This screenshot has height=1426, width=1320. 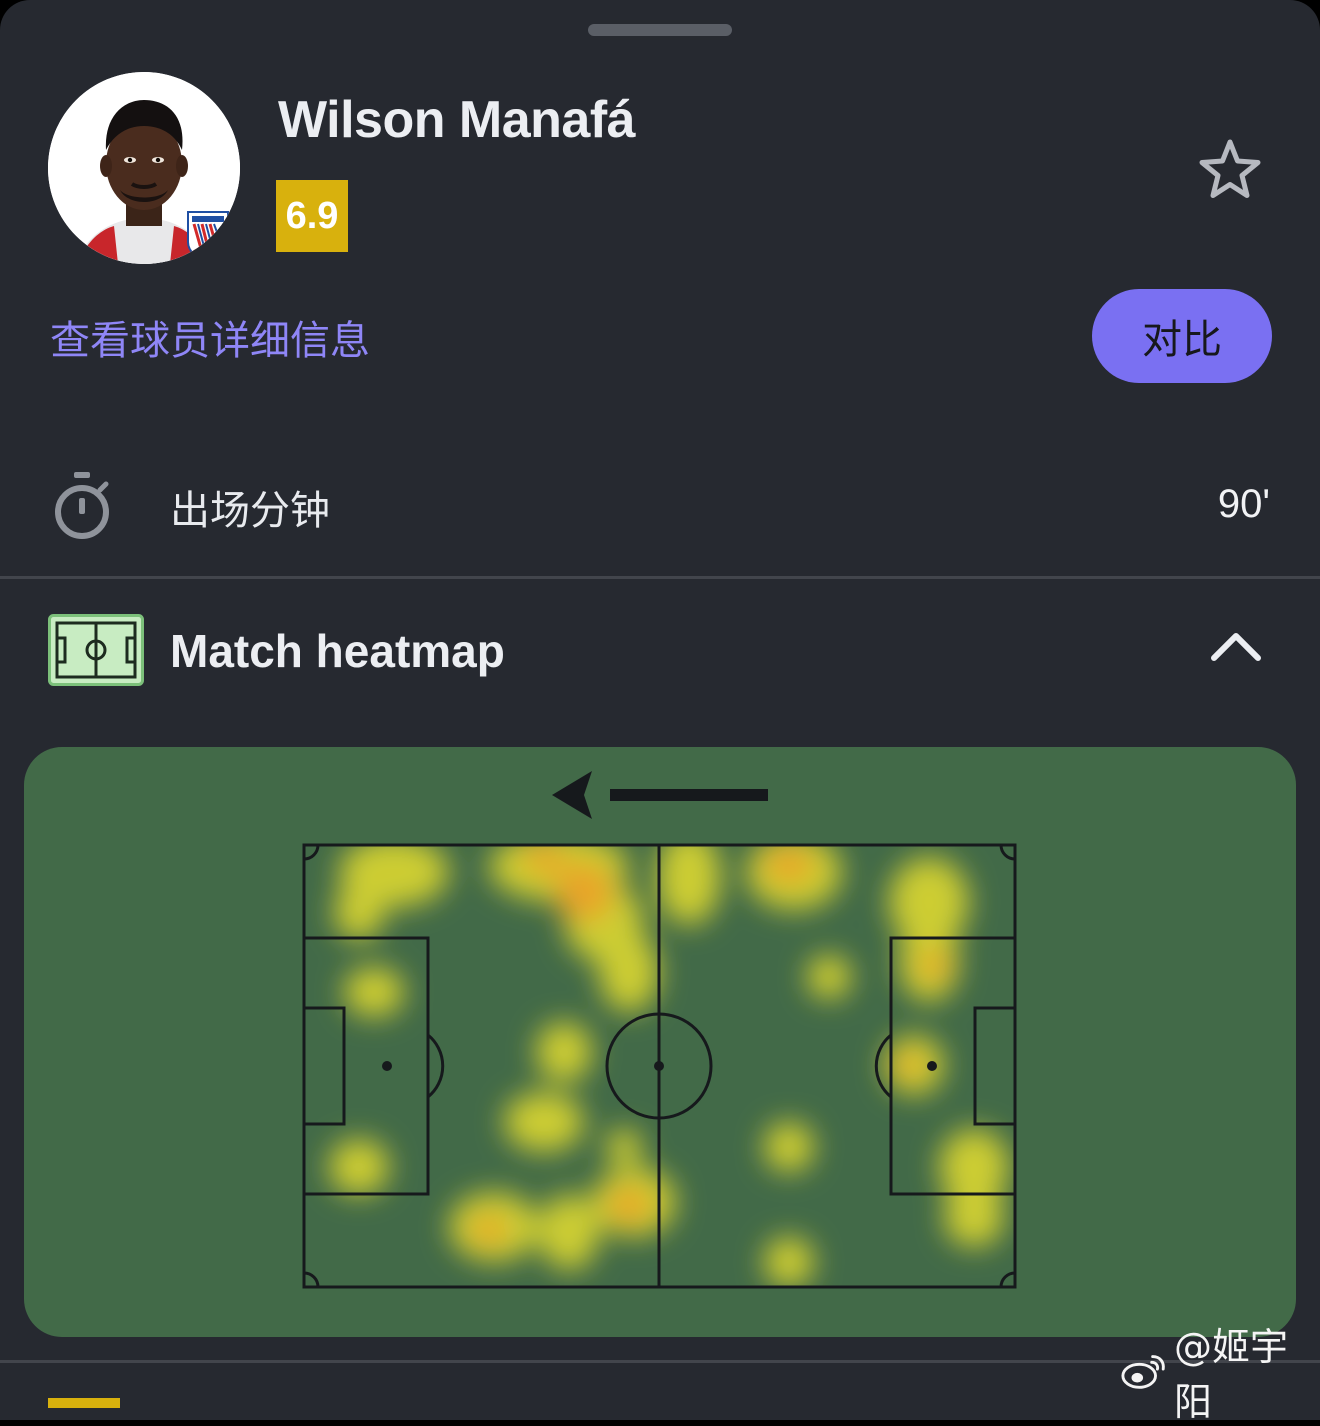 What do you see at coordinates (1182, 336) in the screenshot?
I see `compare-button: 对比` at bounding box center [1182, 336].